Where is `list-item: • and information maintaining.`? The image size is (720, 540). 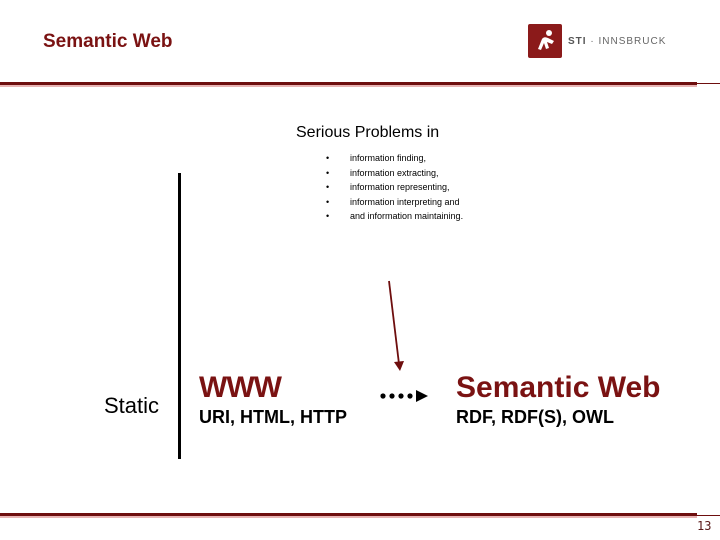
list-item: • and information maintaining. is located at coordinates (394, 216).